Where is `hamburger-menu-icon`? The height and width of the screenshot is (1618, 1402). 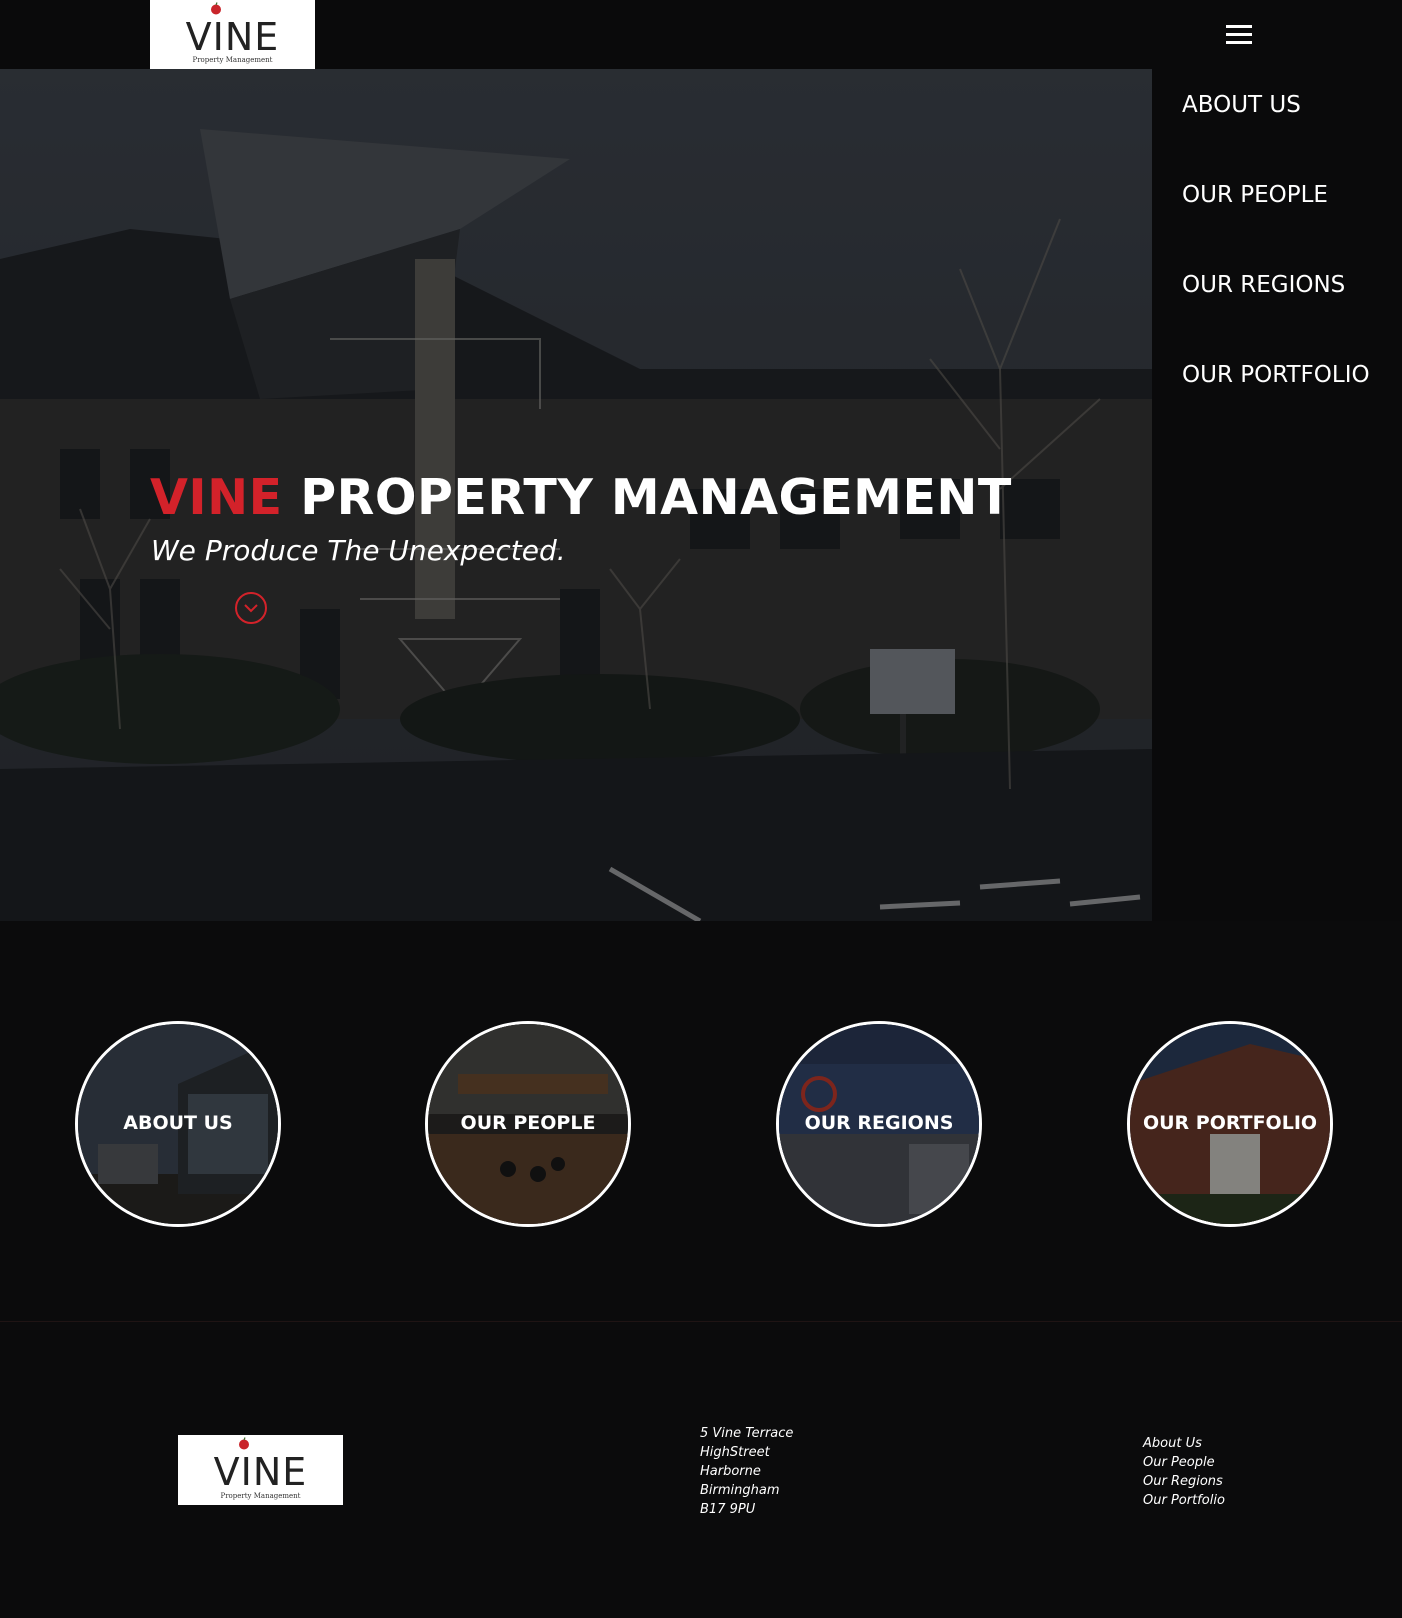
hamburger-menu-icon is located at coordinates (1239, 35).